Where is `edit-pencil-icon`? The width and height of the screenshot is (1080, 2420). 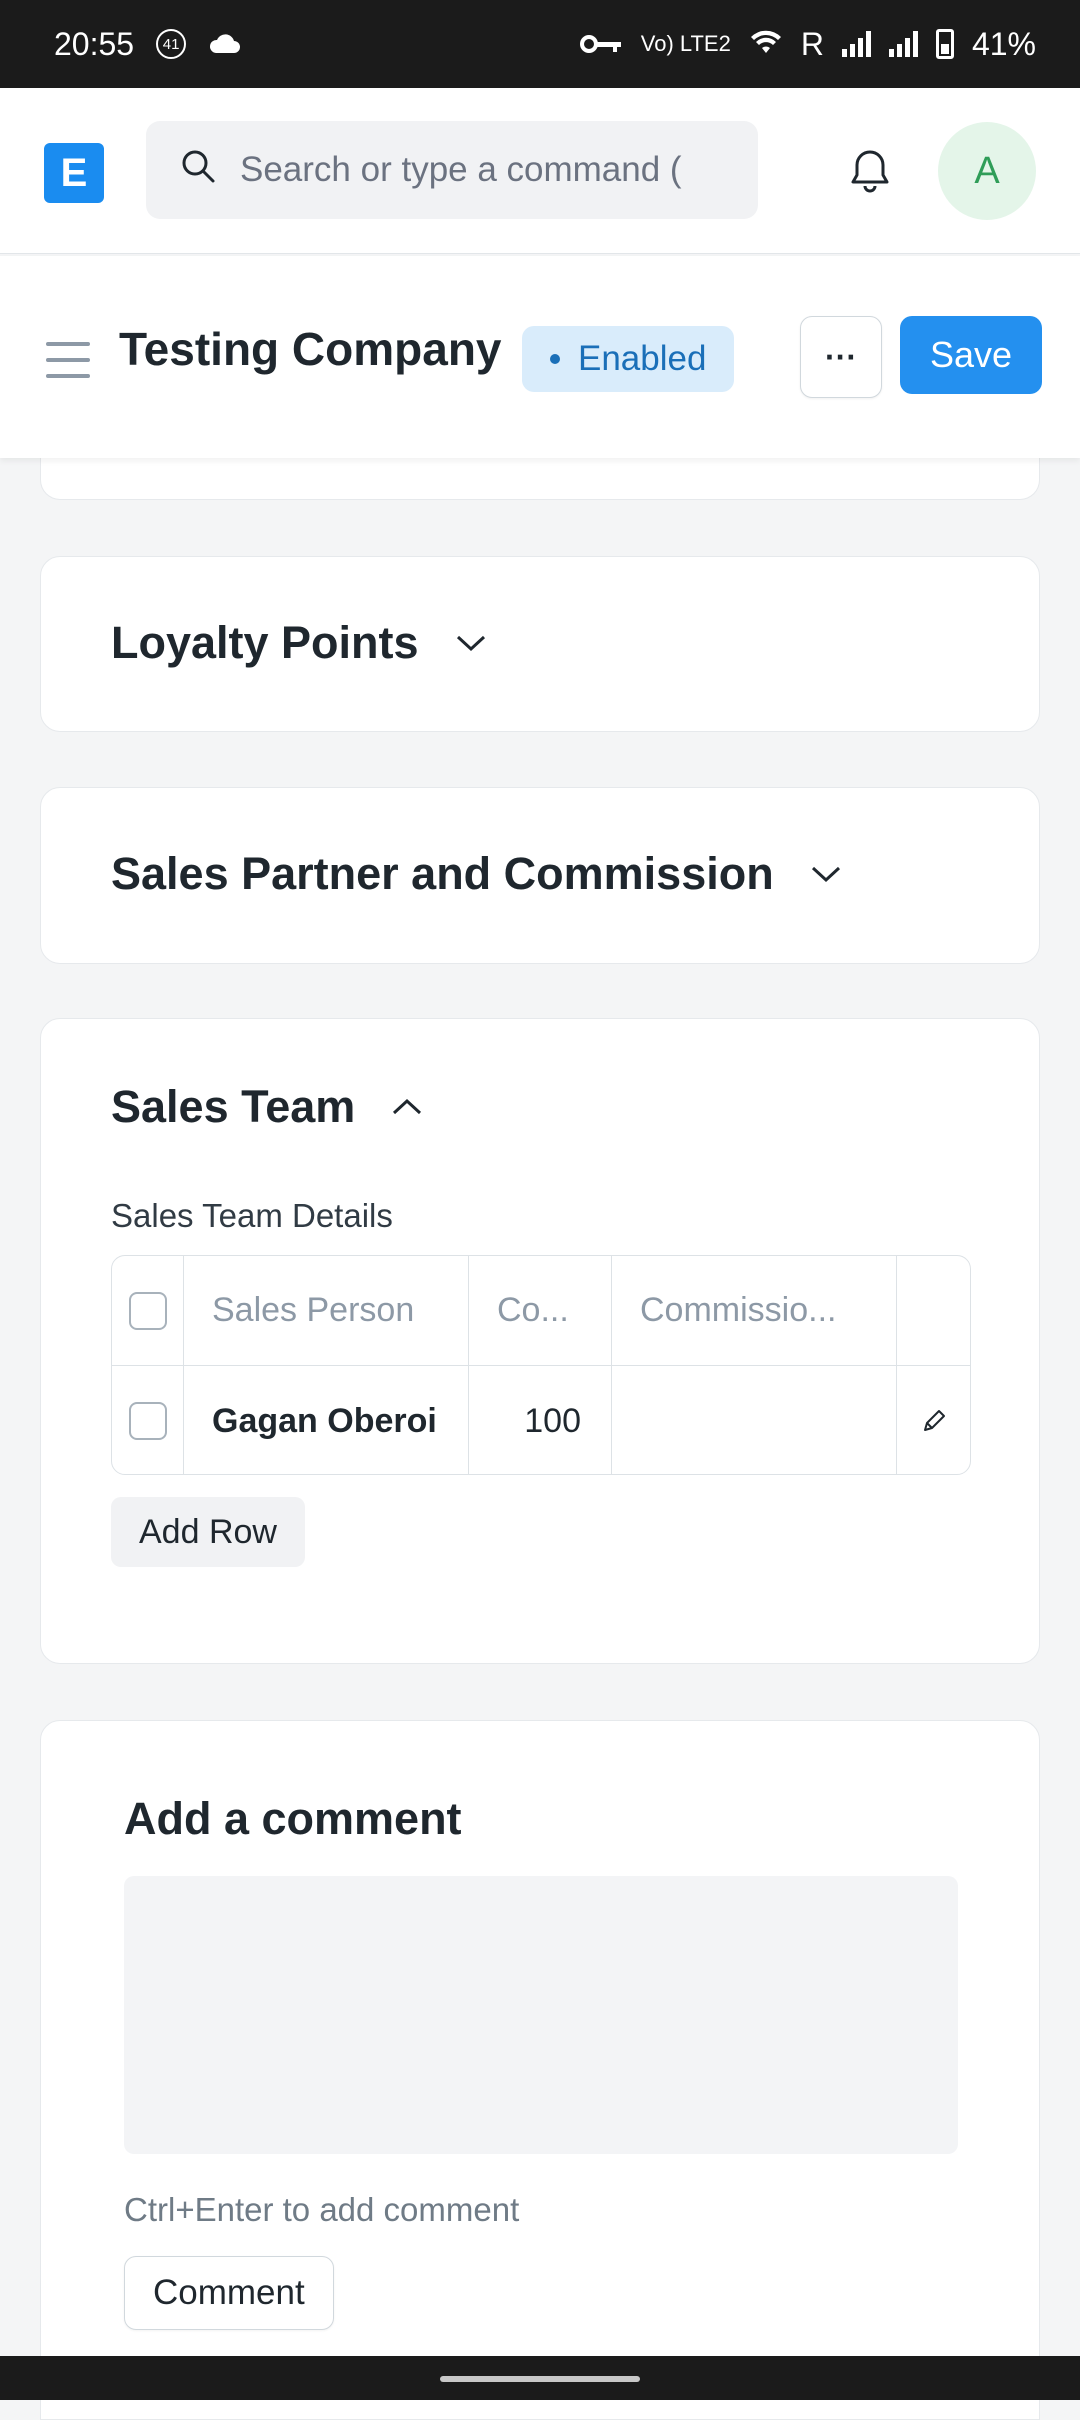 edit-pencil-icon is located at coordinates (934, 1421).